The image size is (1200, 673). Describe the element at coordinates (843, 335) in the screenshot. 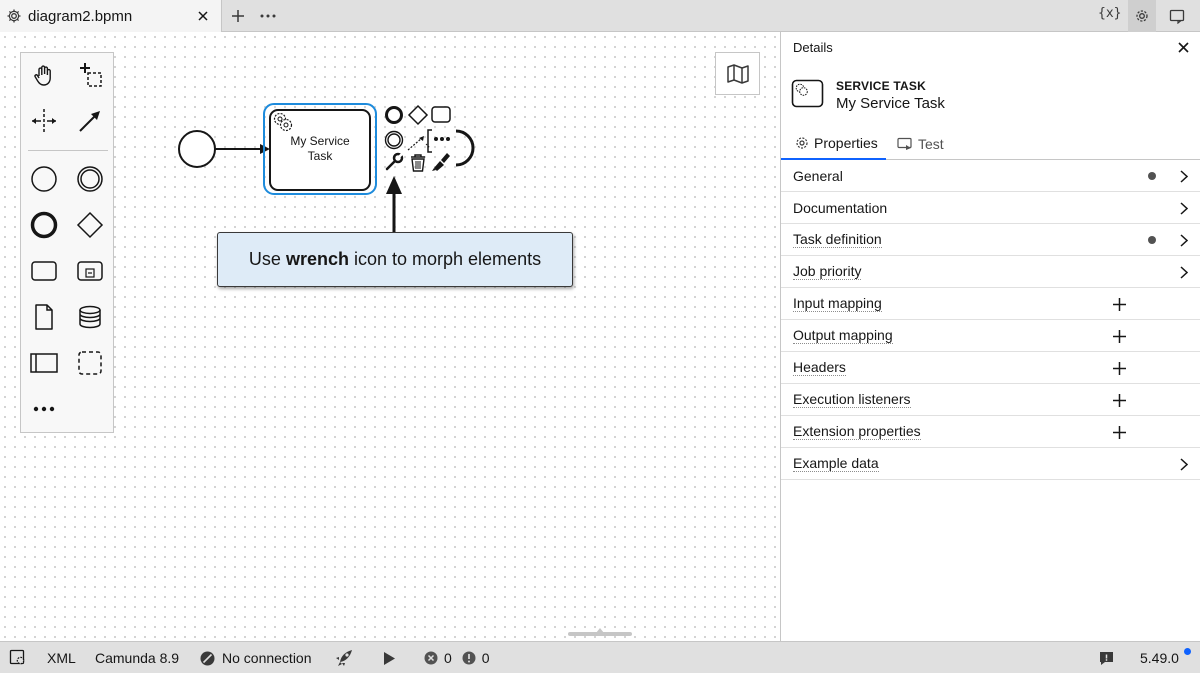

I see `group-label: Output mapping` at that location.